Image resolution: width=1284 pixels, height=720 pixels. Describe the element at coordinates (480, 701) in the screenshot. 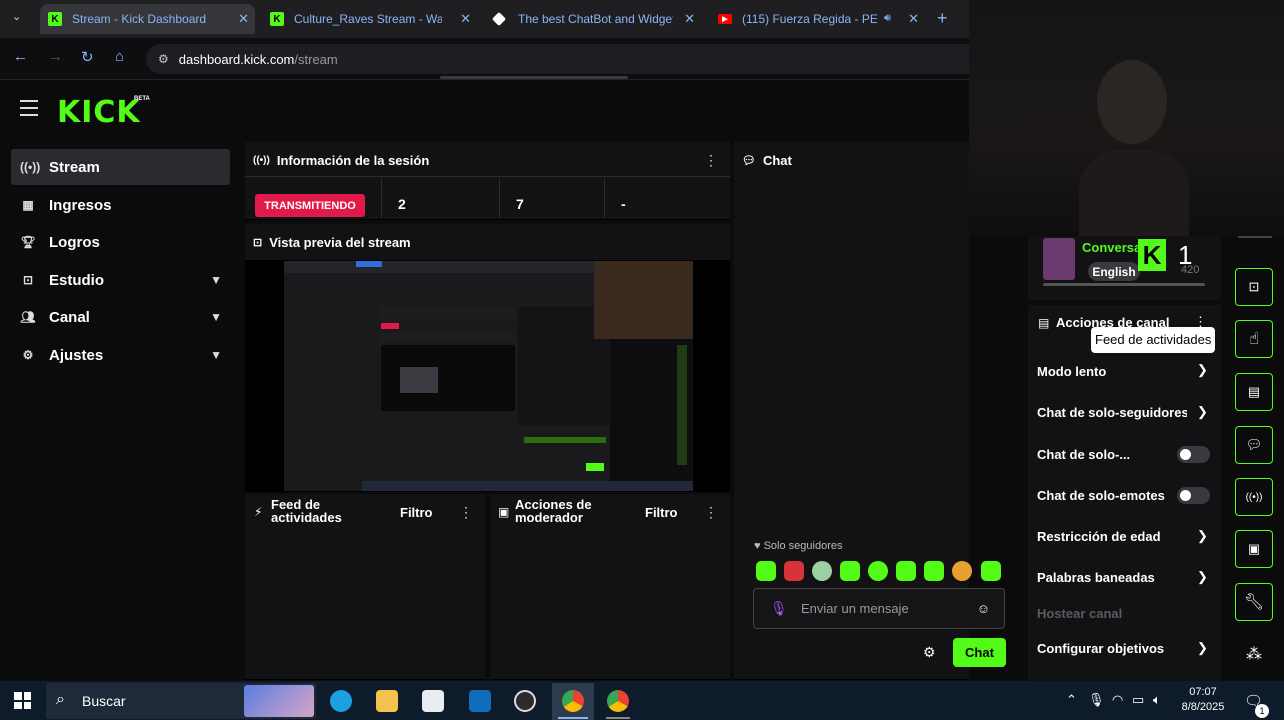

I see `outlook-icon` at that location.